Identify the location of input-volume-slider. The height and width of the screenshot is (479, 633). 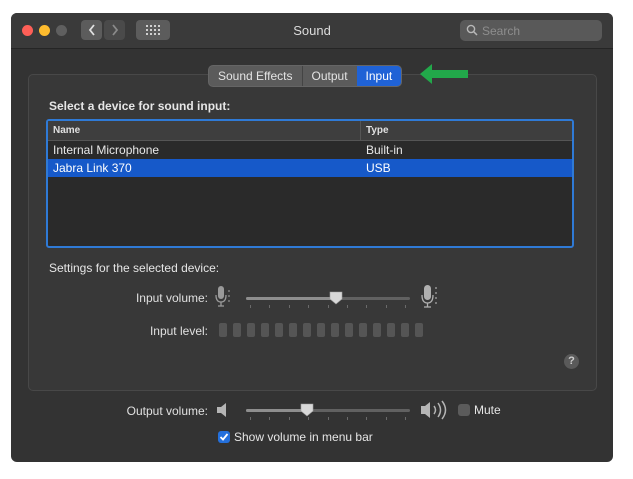
(328, 298).